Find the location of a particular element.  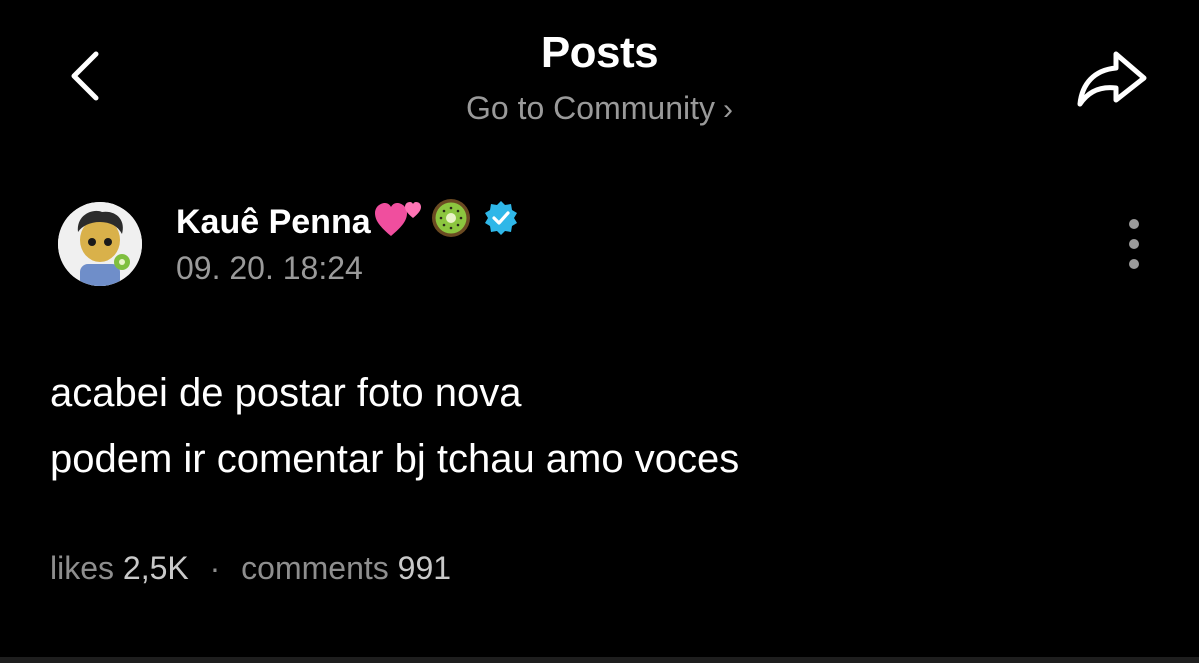

author-name-row: Kauê Penna is located at coordinates (347, 222).